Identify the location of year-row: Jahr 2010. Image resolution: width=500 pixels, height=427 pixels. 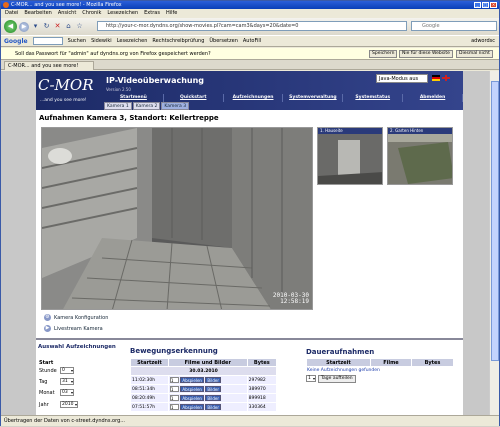
(58, 404).